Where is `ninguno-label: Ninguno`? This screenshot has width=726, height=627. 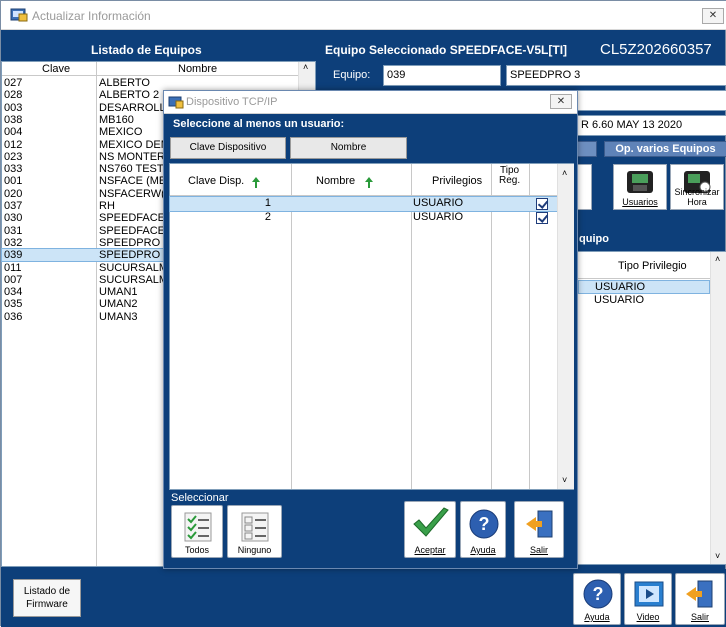
ninguno-label: Ninguno is located at coordinates (254, 550).